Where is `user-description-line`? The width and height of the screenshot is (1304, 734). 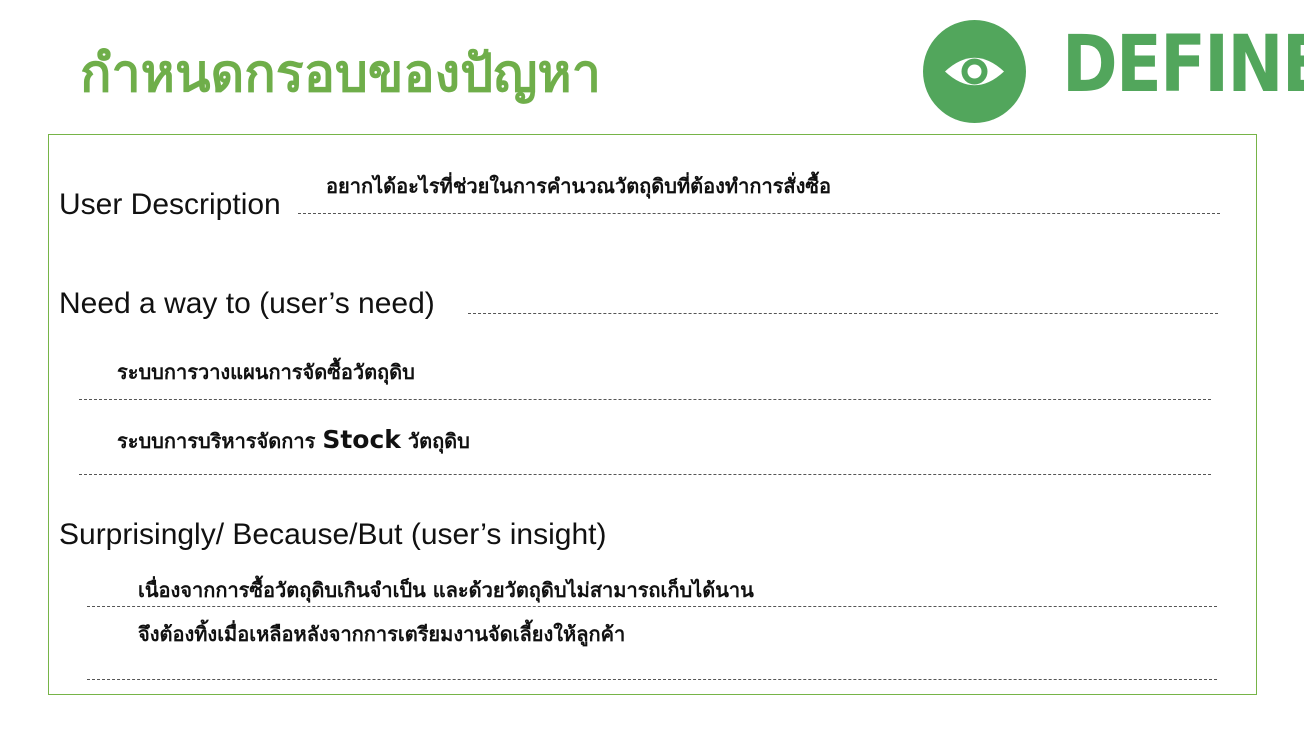
user-description-line is located at coordinates (759, 213).